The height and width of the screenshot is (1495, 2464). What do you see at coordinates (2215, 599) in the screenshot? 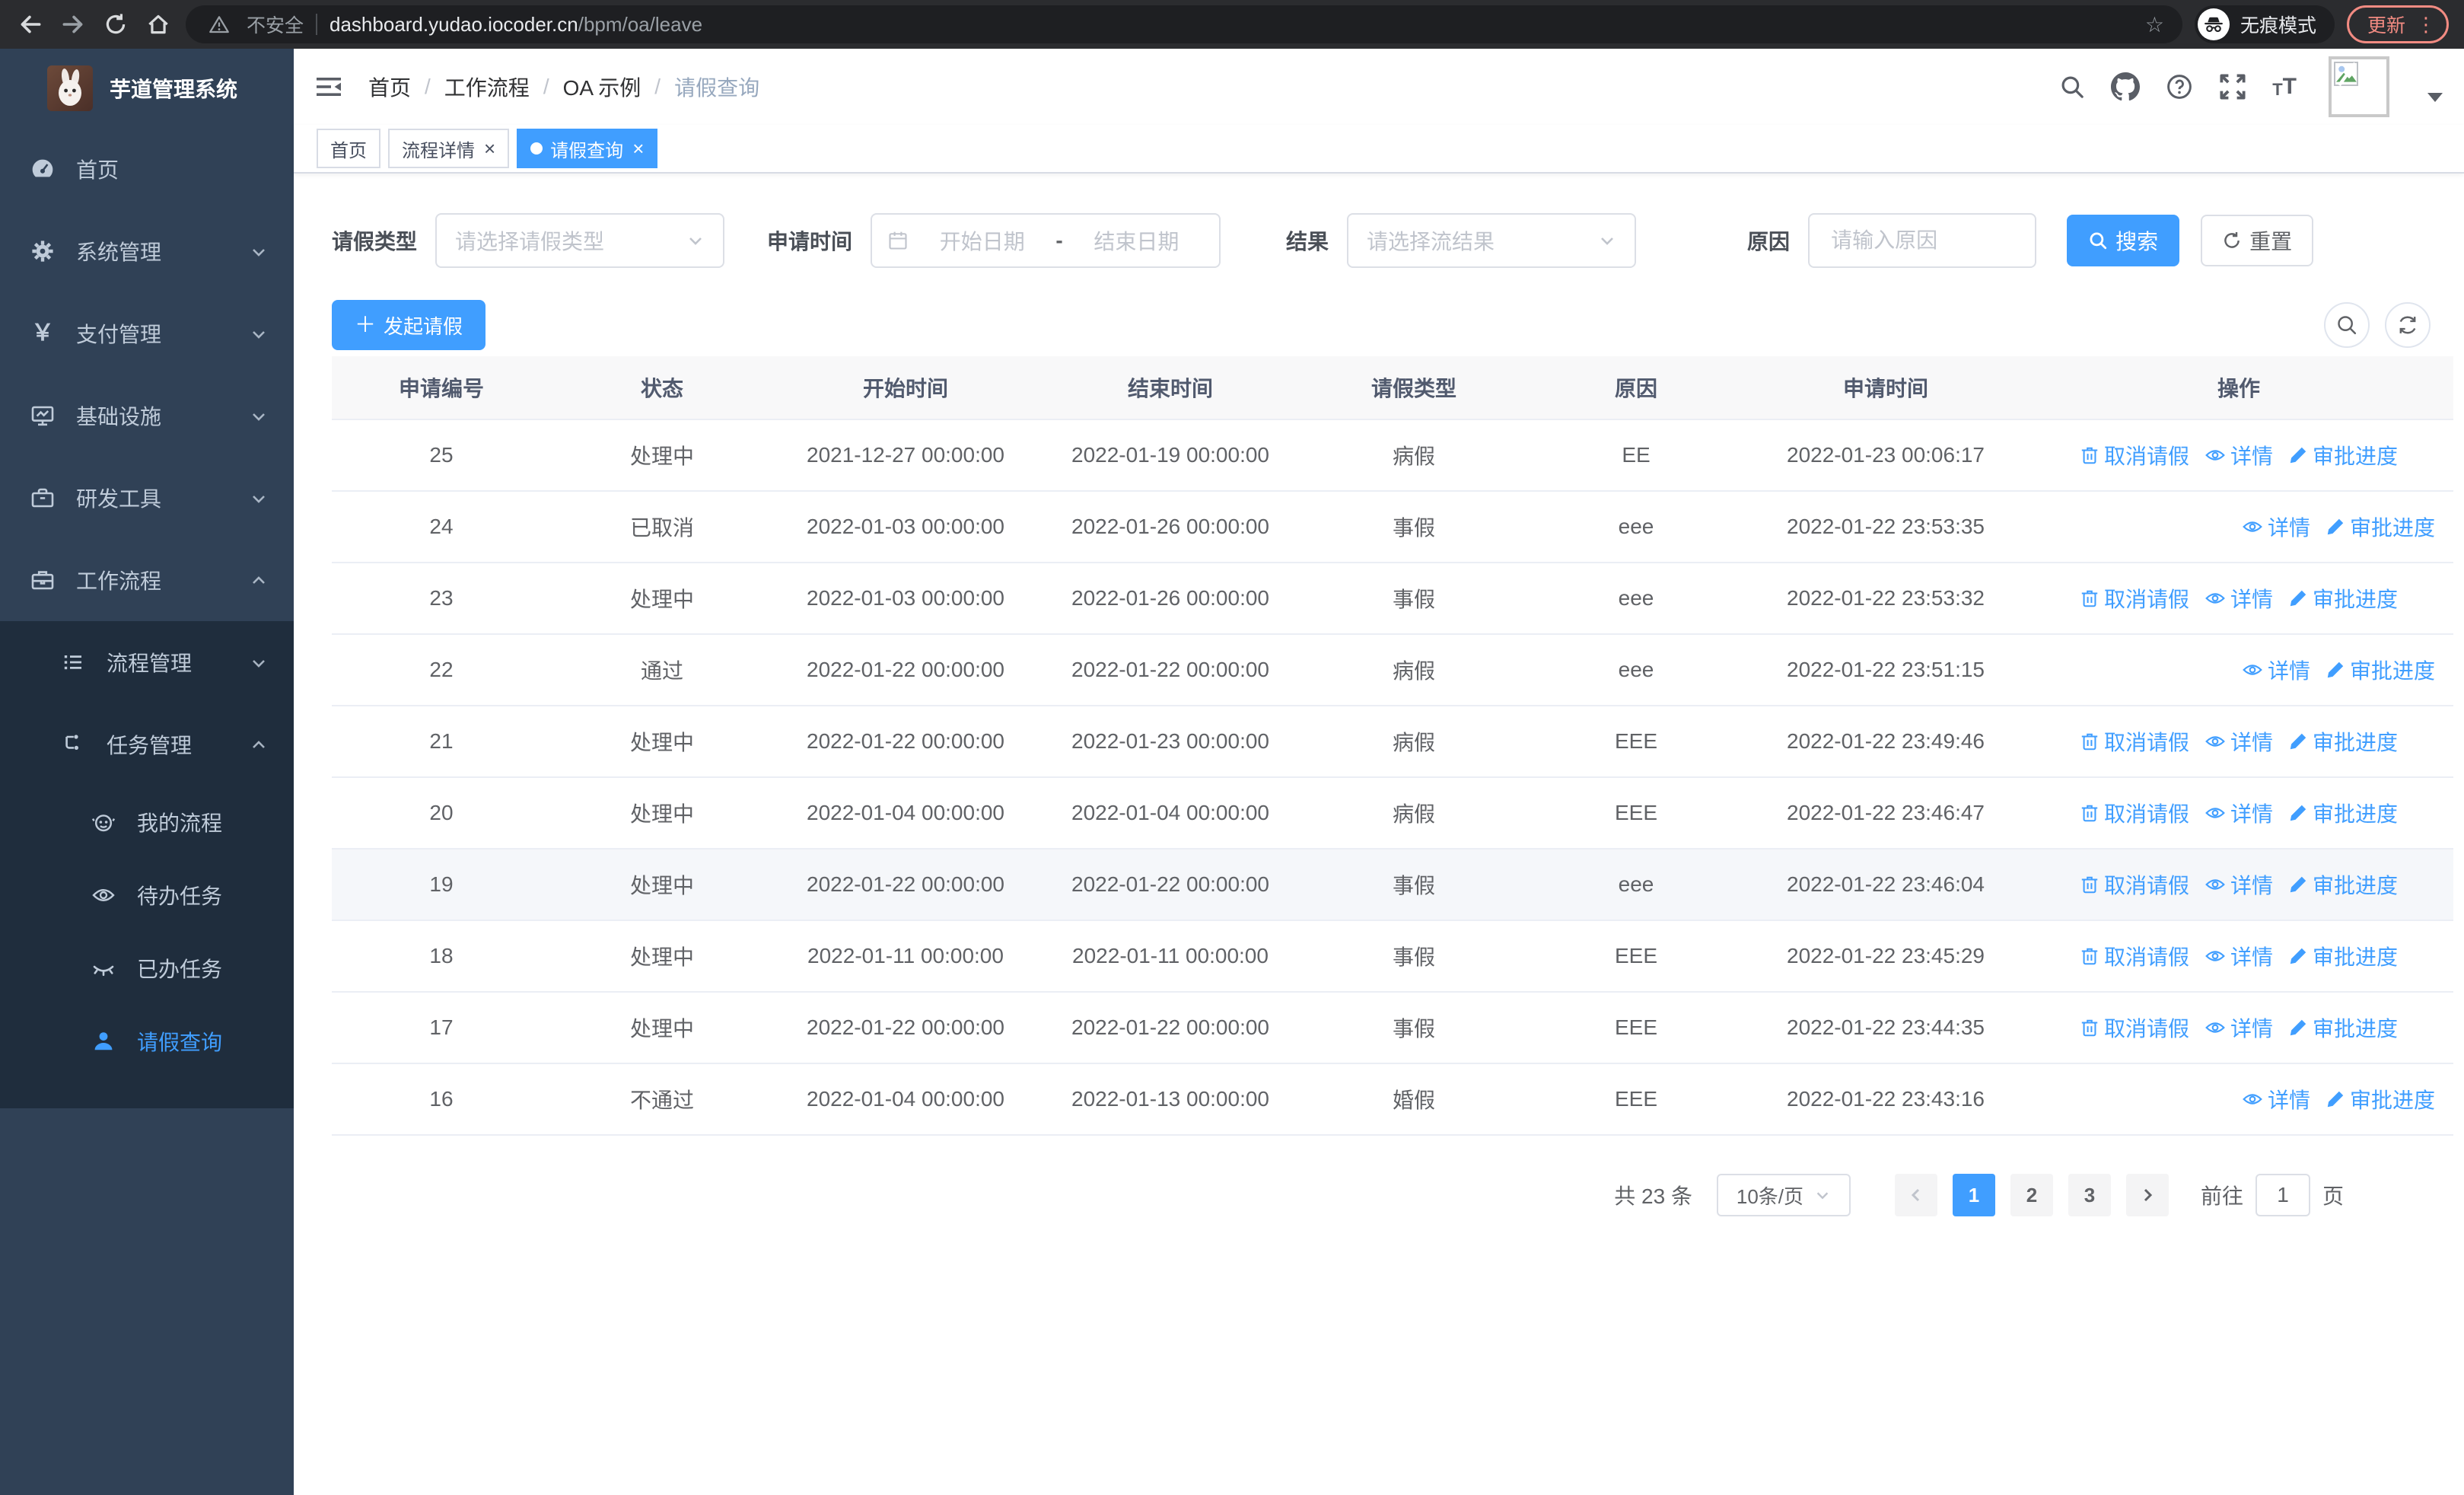
I see `eye-icon` at bounding box center [2215, 599].